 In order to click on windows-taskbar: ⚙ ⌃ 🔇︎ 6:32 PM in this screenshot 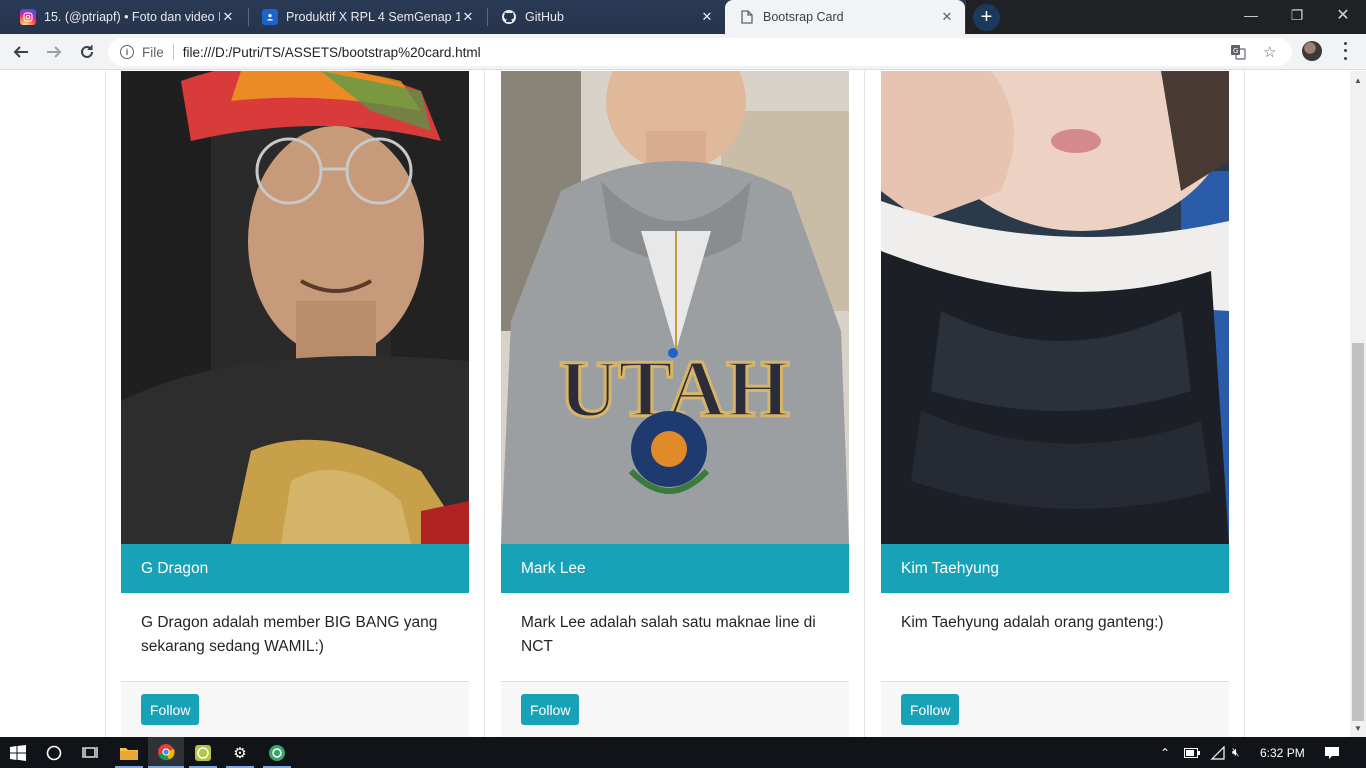, I will do `click(683, 752)`.